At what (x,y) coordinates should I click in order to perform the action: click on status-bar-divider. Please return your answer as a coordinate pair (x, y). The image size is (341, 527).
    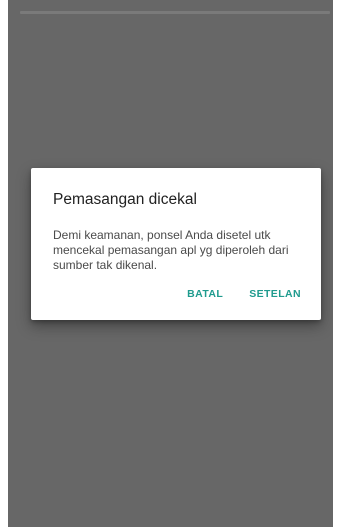
    Looking at the image, I should click on (175, 12).